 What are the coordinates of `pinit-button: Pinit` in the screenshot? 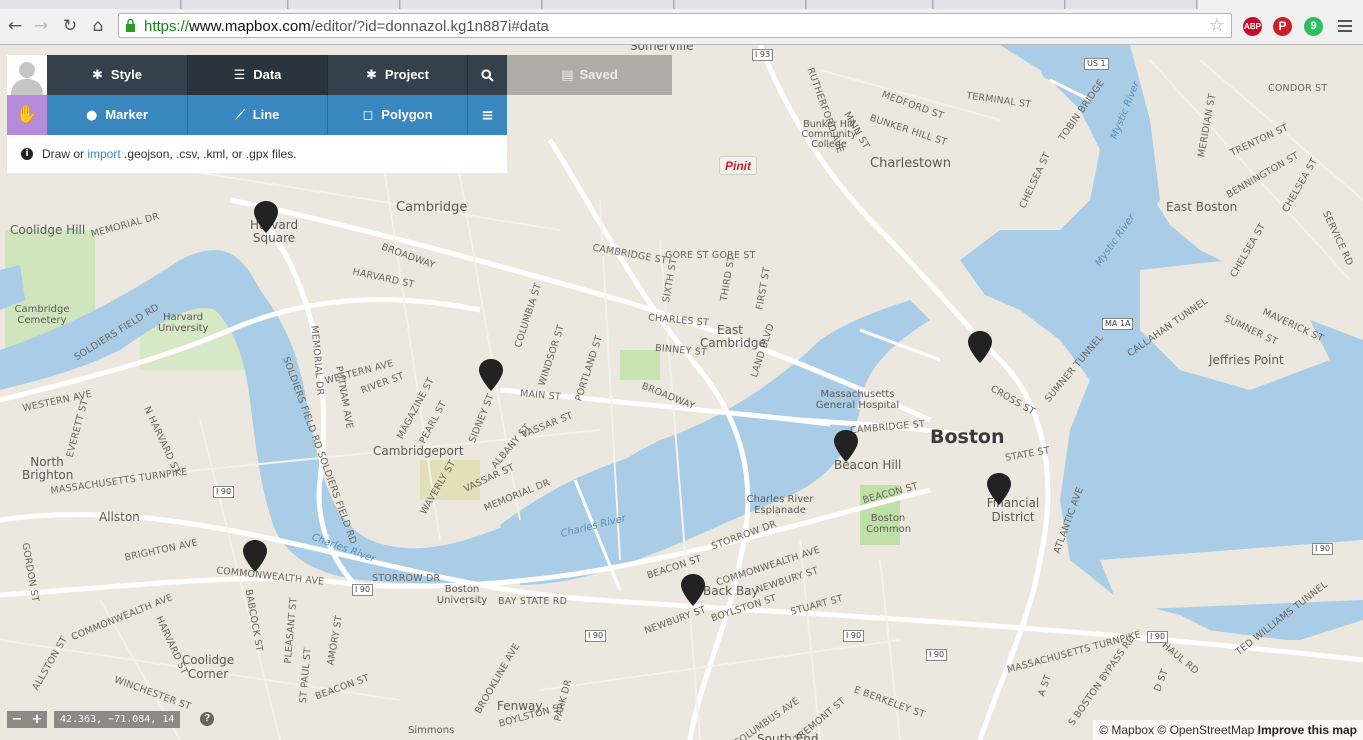 It's located at (738, 165).